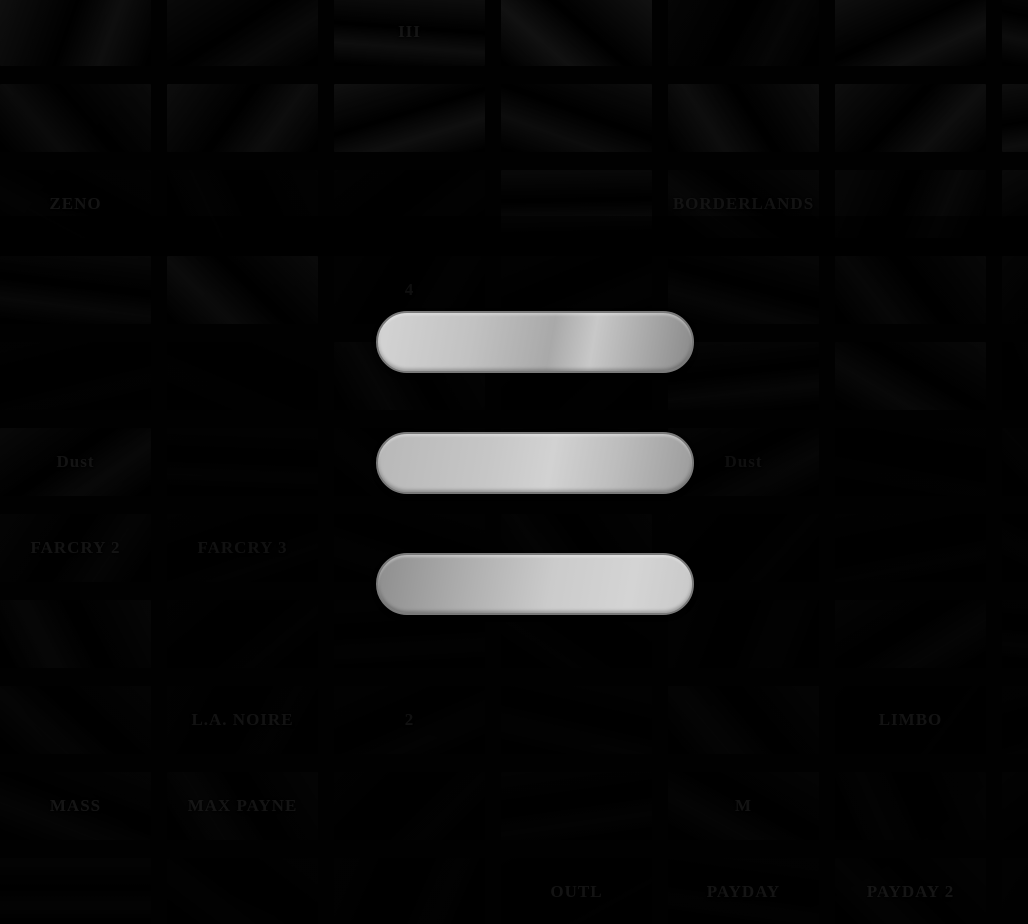  I want to click on game-tile-title: Dust, so click(75, 461).